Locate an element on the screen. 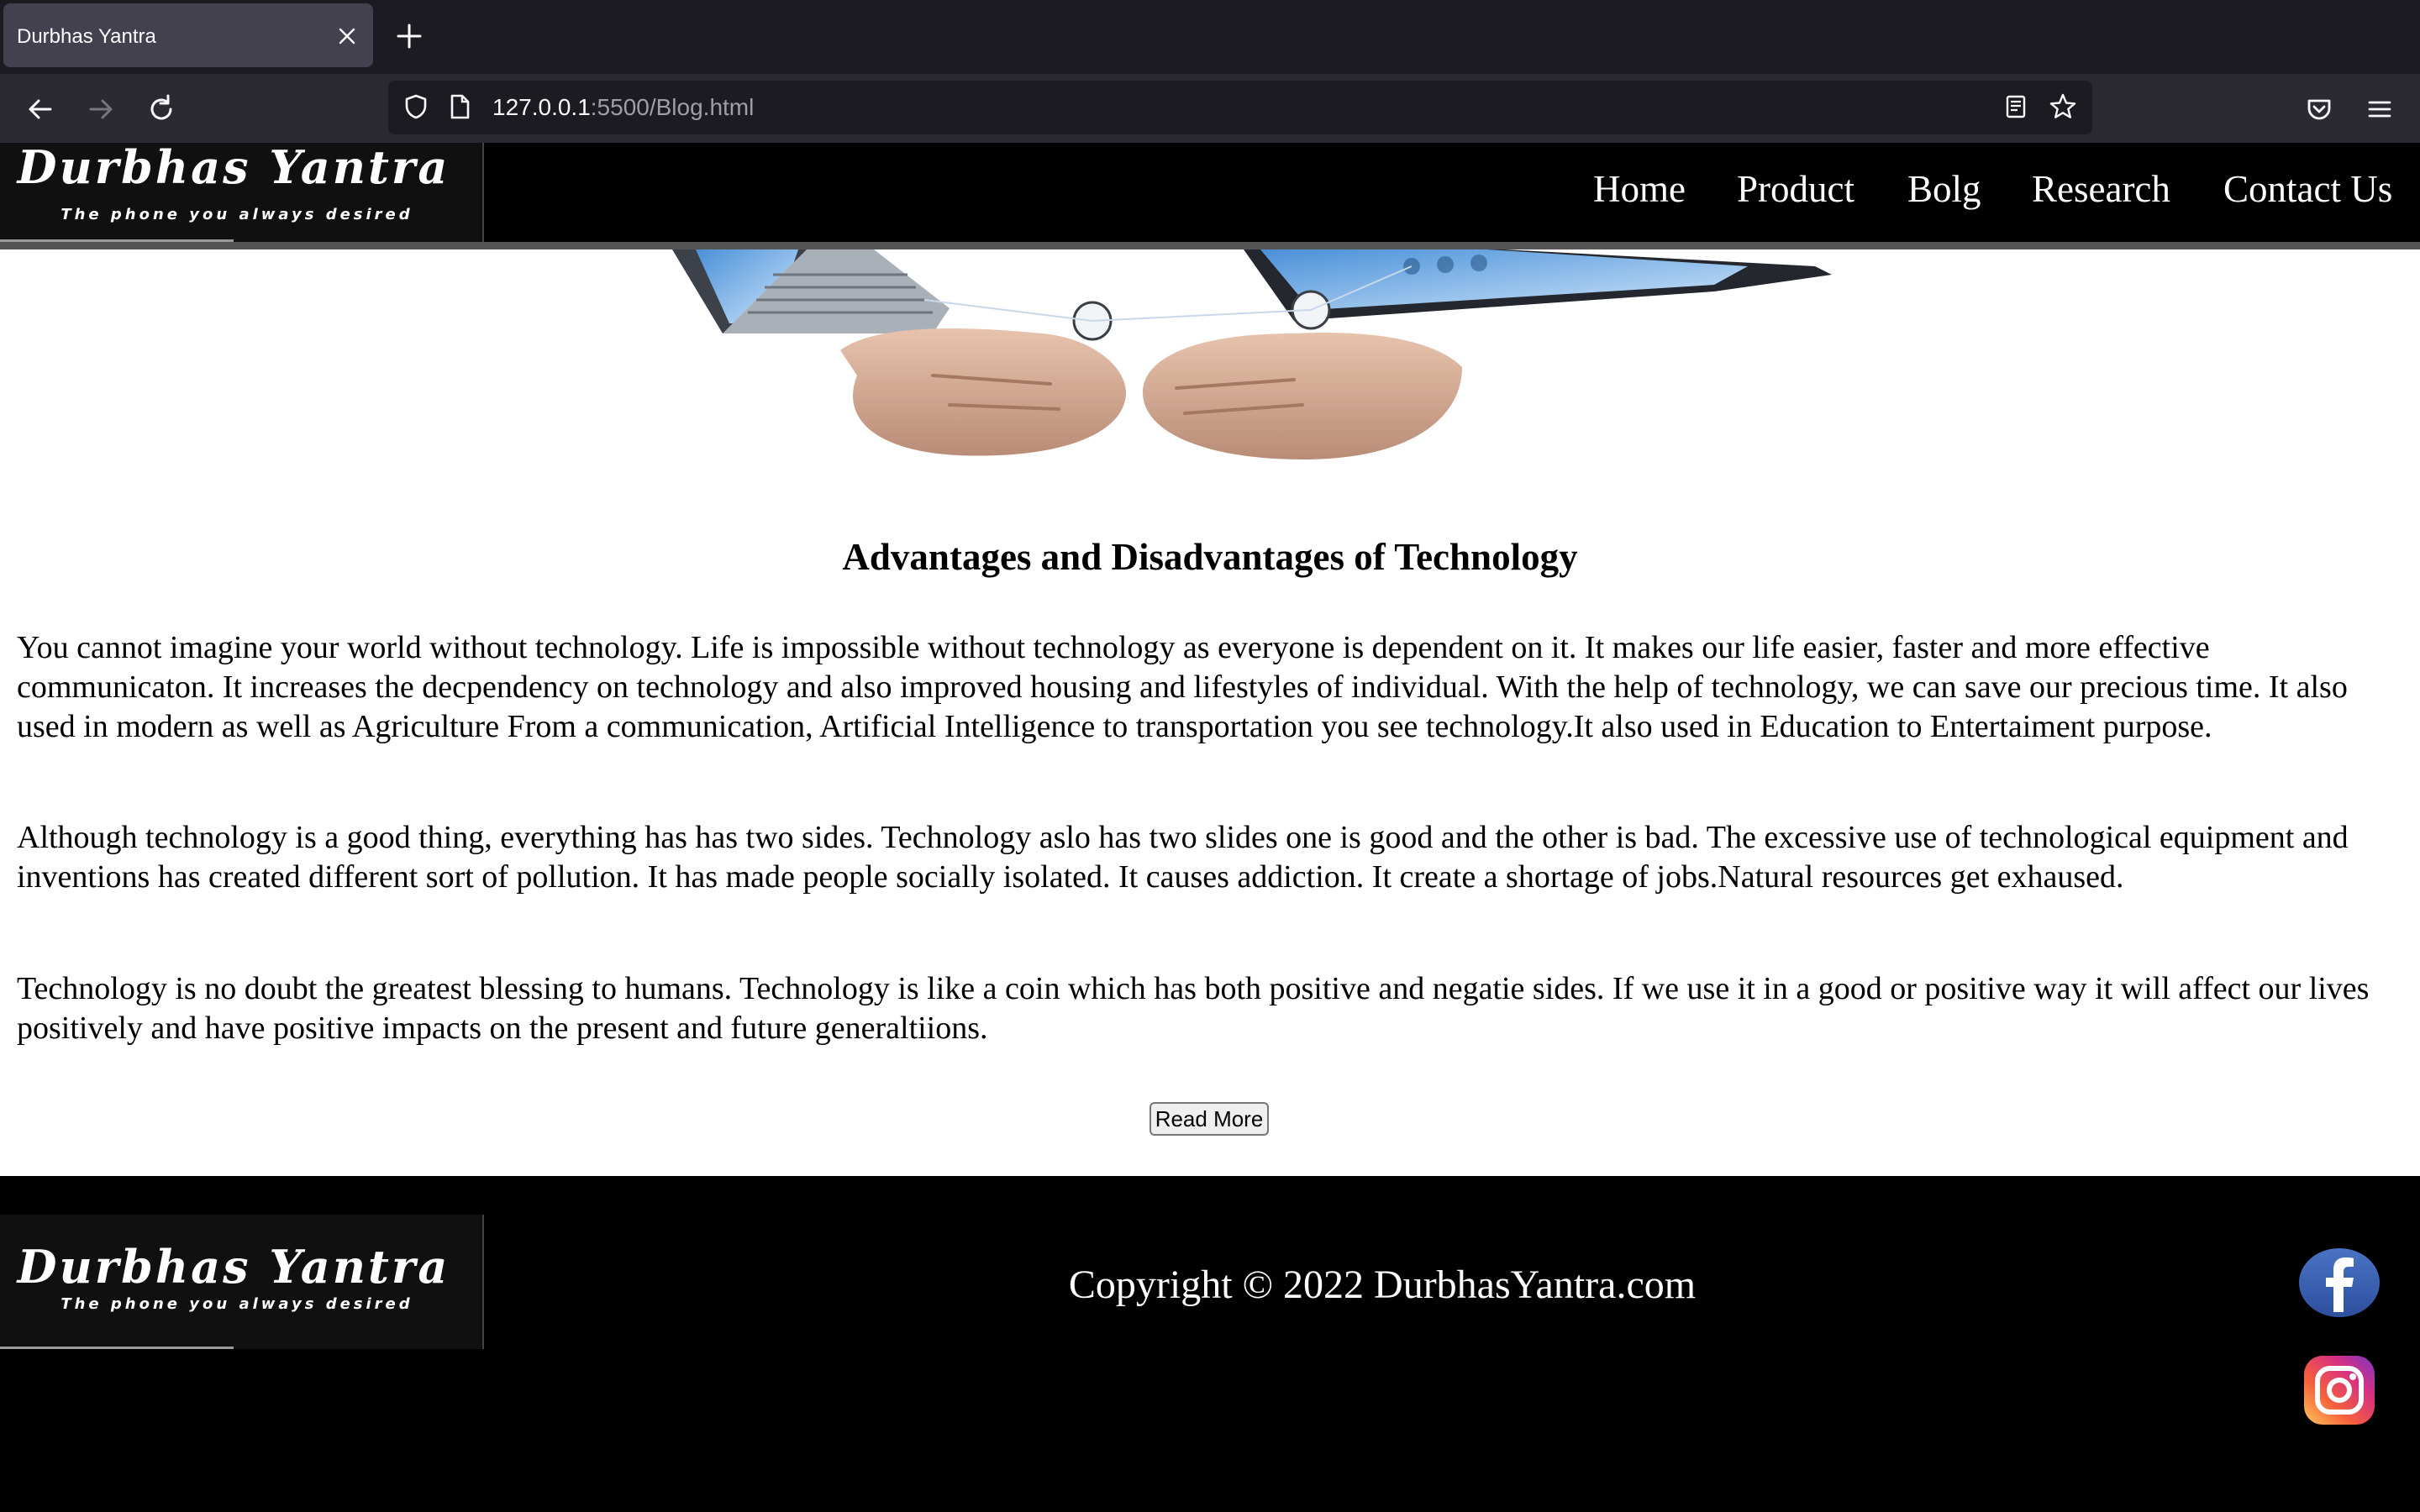 Image resolution: width=2420 pixels, height=1512 pixels. hamburger-menu-icon is located at coordinates (2380, 109).